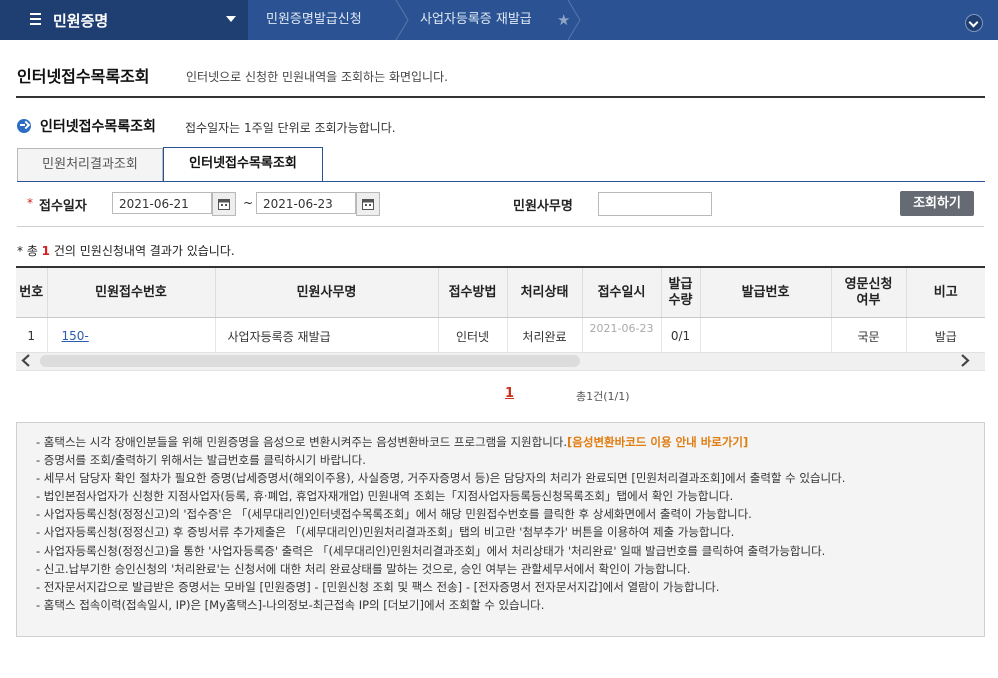 This screenshot has height=678, width=998. What do you see at coordinates (937, 203) in the screenshot?
I see `search-button: 조회하기` at bounding box center [937, 203].